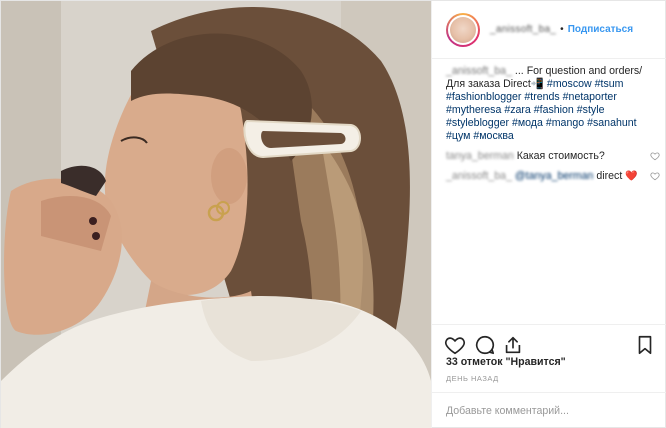  I want to click on avatar-ring, so click(463, 29).